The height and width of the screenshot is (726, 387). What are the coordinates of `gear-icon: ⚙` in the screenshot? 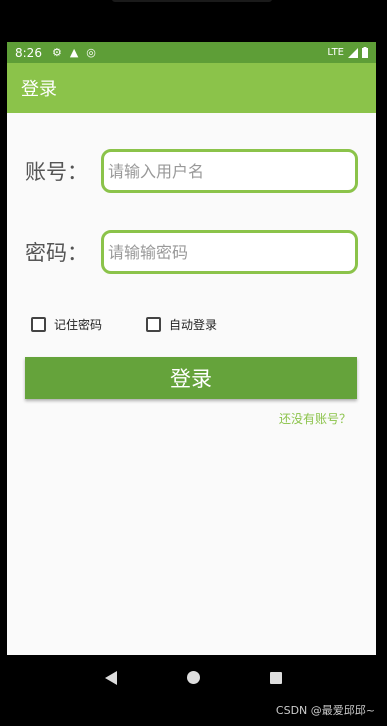 It's located at (56, 52).